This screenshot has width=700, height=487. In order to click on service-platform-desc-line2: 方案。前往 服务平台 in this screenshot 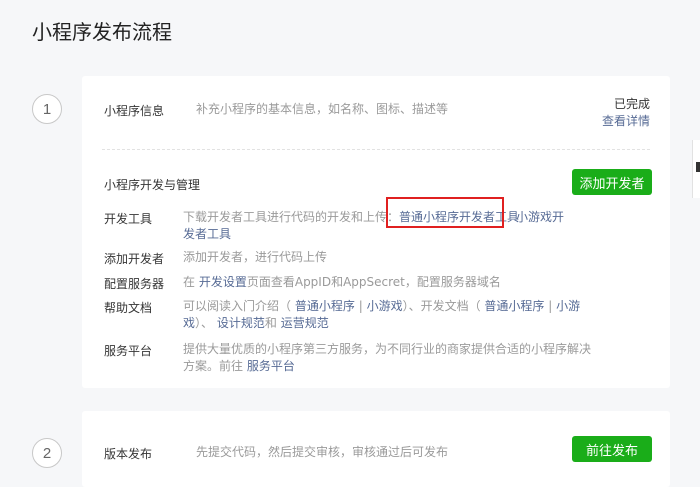, I will do `click(239, 366)`.